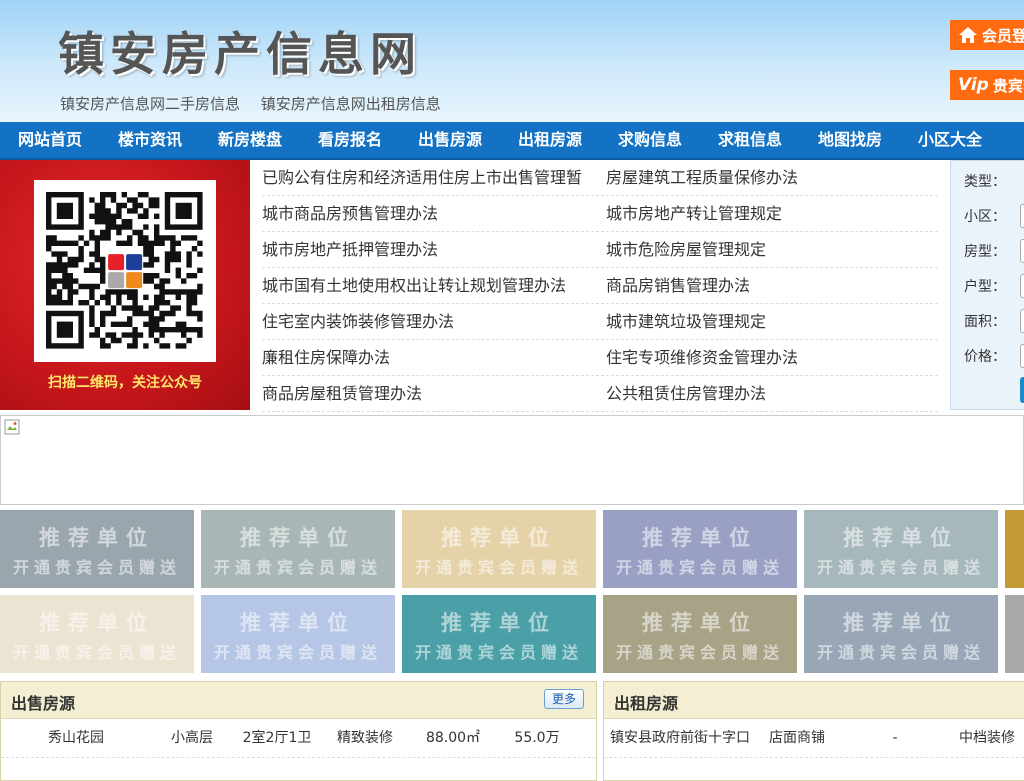  What do you see at coordinates (192, 738) in the screenshot?
I see `listing-building-type: 小高层` at bounding box center [192, 738].